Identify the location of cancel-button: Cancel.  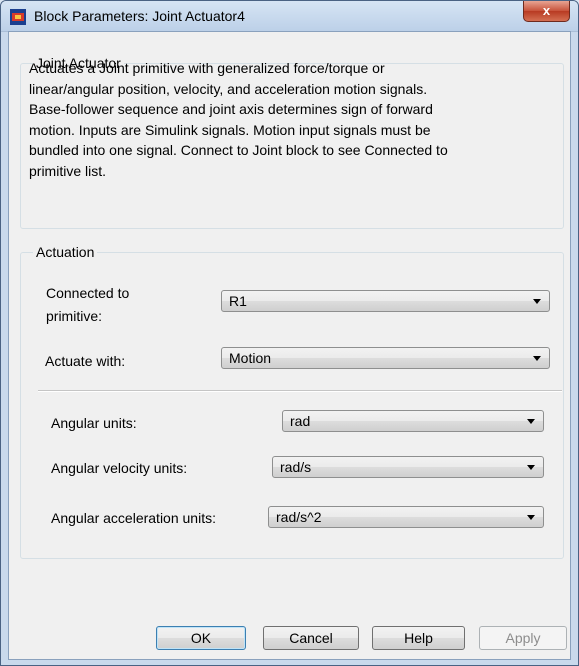
(311, 638).